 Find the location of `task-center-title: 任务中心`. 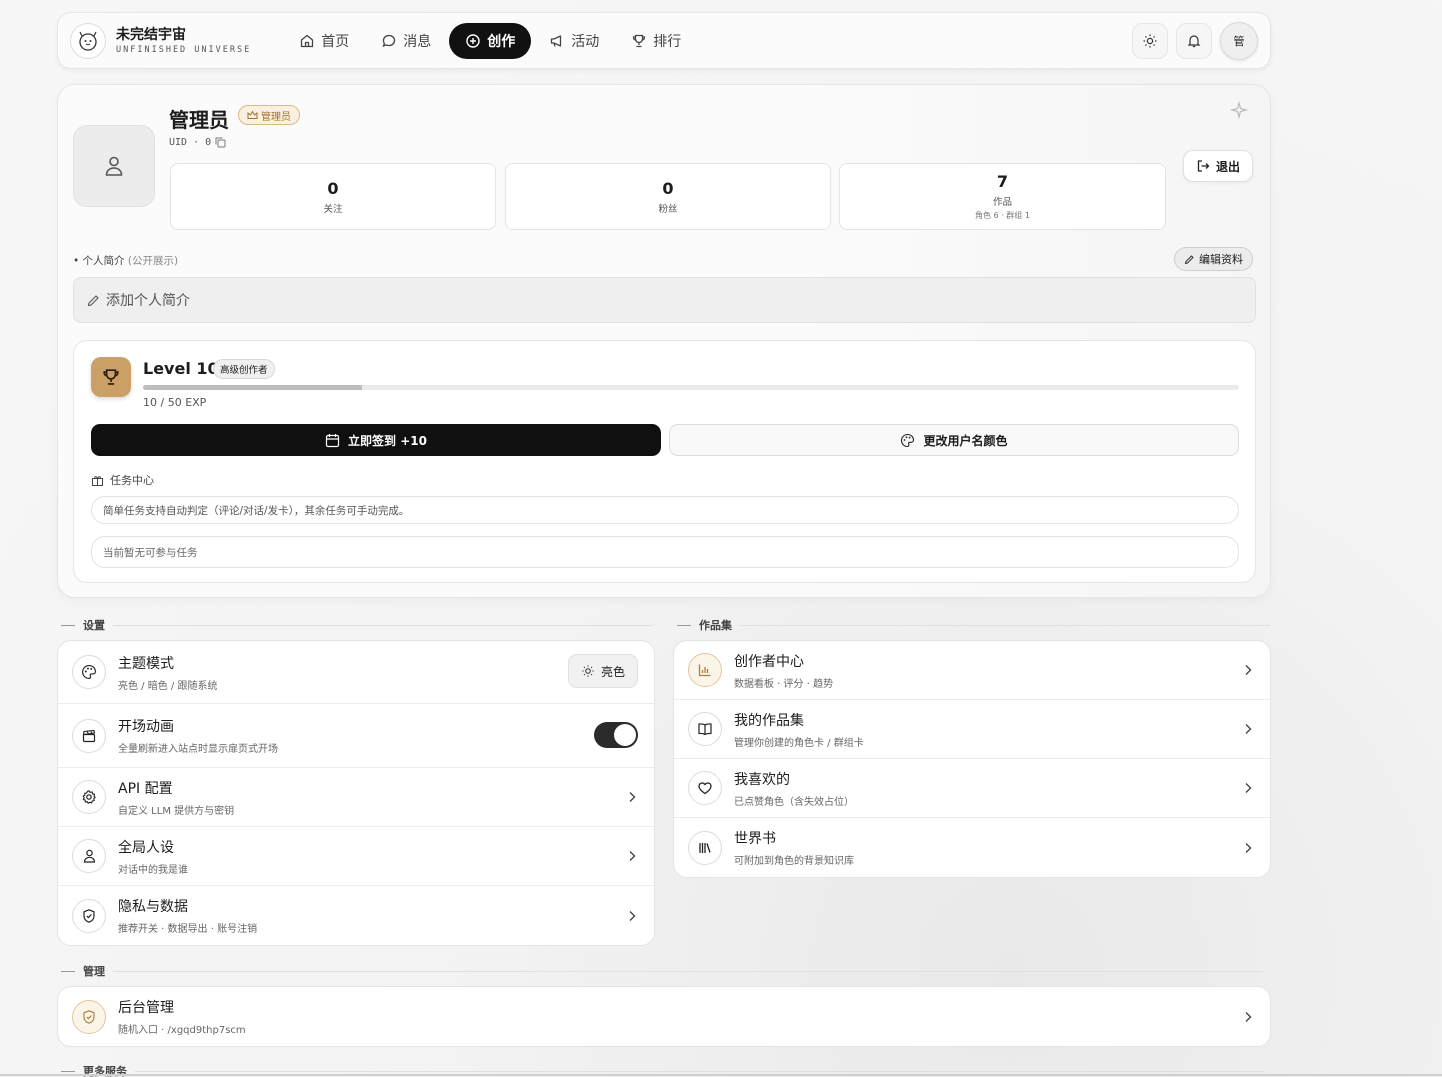

task-center-title: 任务中心 is located at coordinates (122, 480).